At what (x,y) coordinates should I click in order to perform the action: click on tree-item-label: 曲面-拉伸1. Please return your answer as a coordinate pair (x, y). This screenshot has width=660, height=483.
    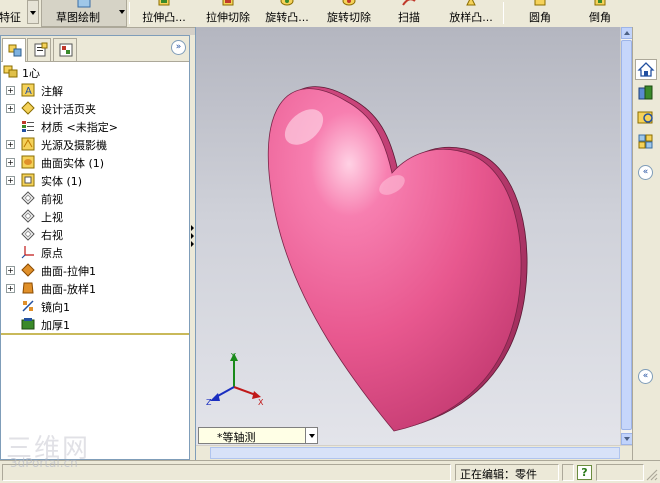
    Looking at the image, I should click on (68, 271).